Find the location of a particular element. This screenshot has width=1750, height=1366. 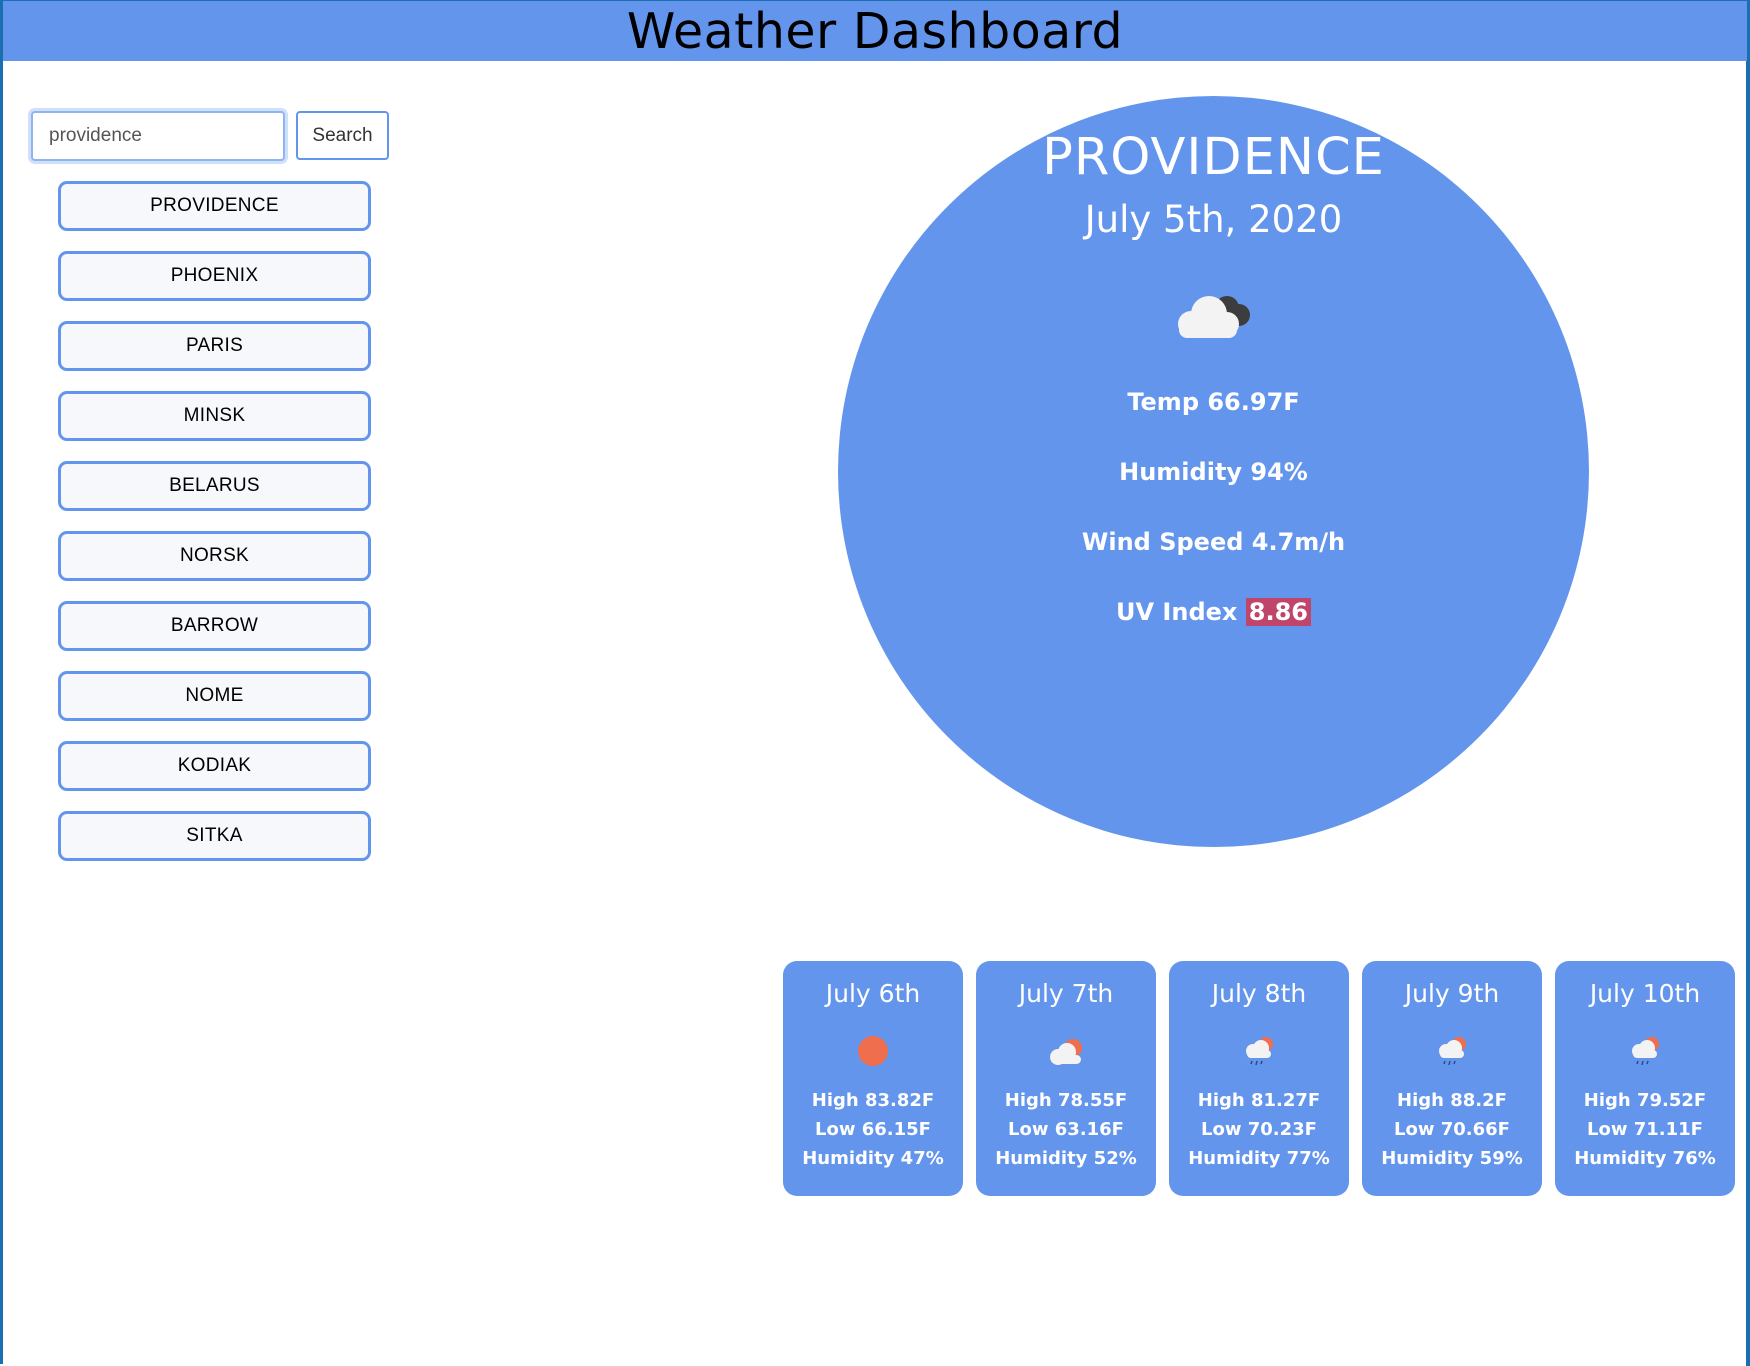

city-button-barrow: BARROW is located at coordinates (214, 626).